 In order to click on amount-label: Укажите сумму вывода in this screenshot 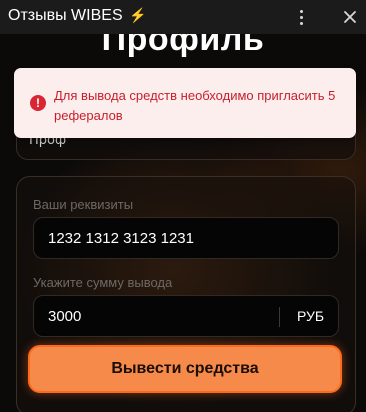, I will do `click(103, 282)`.